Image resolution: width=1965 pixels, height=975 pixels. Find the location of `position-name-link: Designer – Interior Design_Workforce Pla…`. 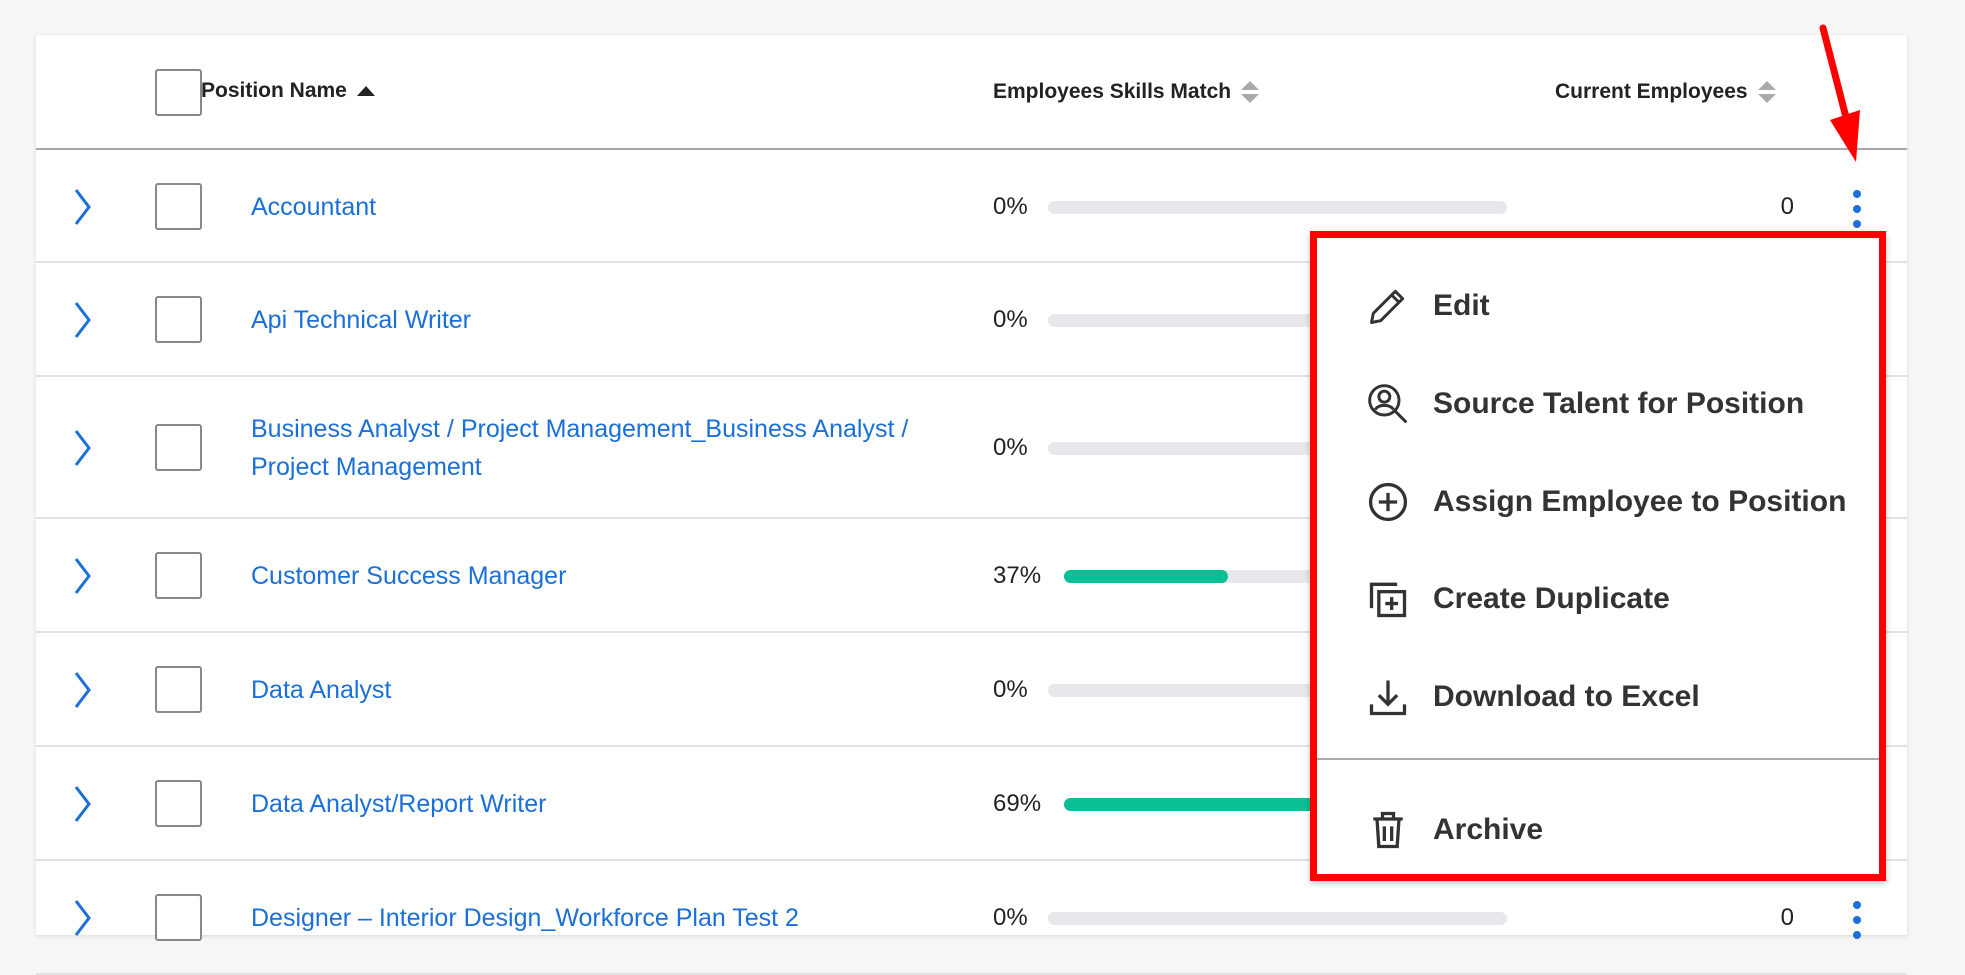

position-name-link: Designer – Interior Design_Workforce Pla… is located at coordinates (581, 918).